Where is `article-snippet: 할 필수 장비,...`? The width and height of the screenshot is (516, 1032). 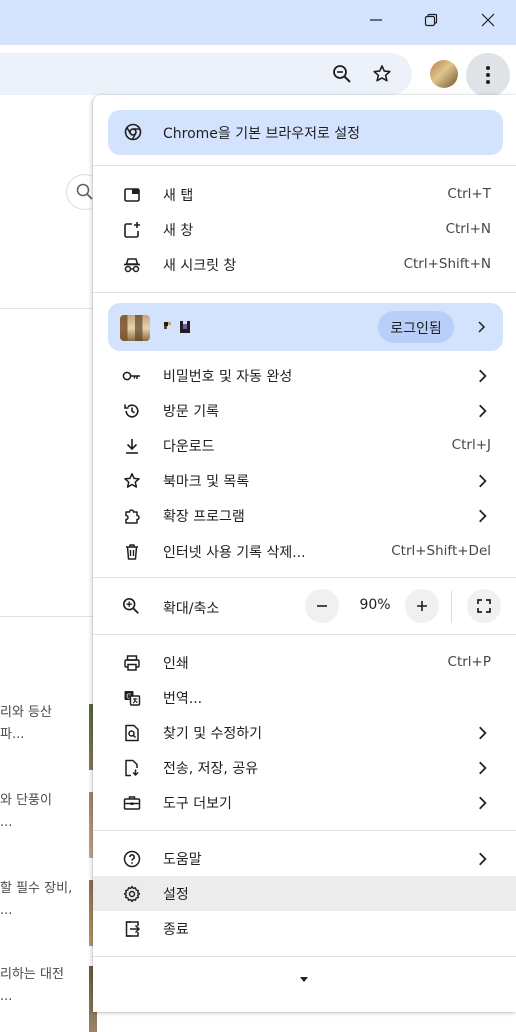
article-snippet: 할 필수 장비,... is located at coordinates (36, 900).